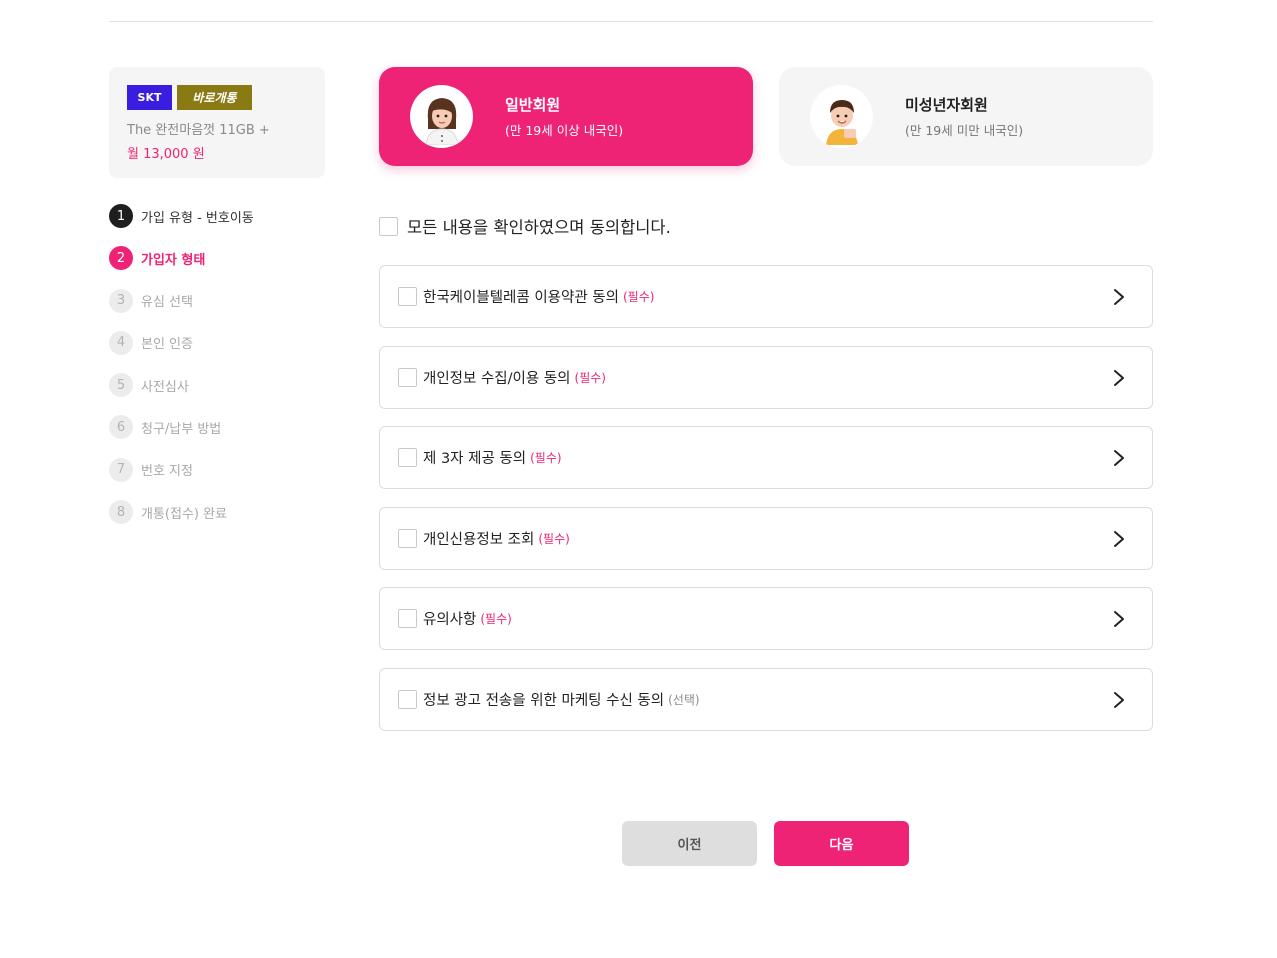 Image resolution: width=1277 pixels, height=958 pixels. What do you see at coordinates (475, 459) in the screenshot?
I see `term-label: 제 3자 제공 동의` at bounding box center [475, 459].